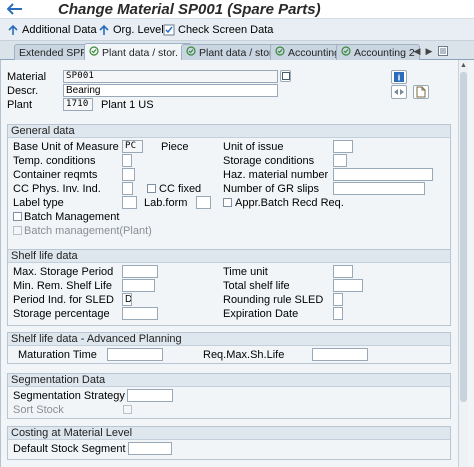 This screenshot has width=474, height=467. I want to click on storage-conditions-label: Storage conditions, so click(269, 161).